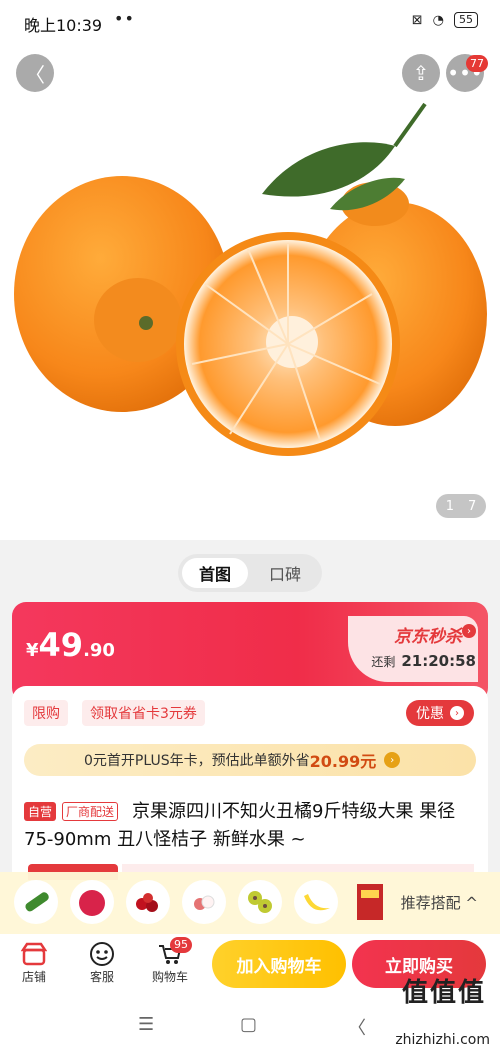  What do you see at coordinates (102, 954) in the screenshot?
I see `service-icon` at bounding box center [102, 954].